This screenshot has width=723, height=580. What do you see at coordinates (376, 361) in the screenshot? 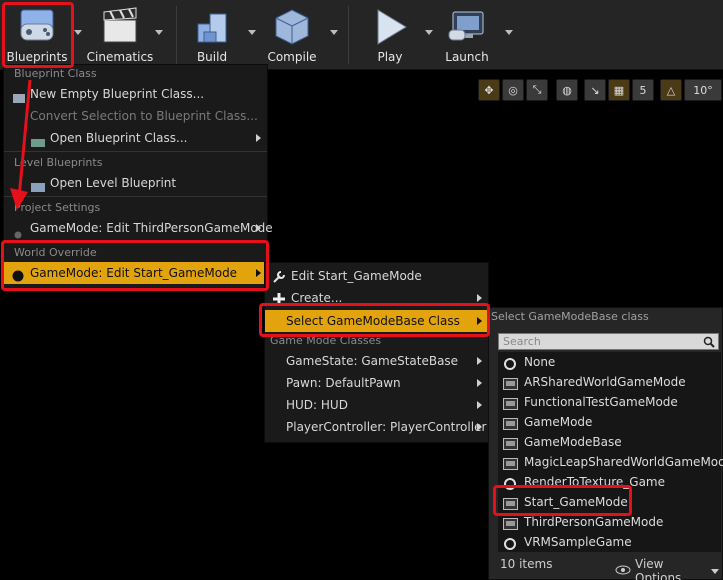
I see `game-state-item: GameState: GameStateBase` at bounding box center [376, 361].